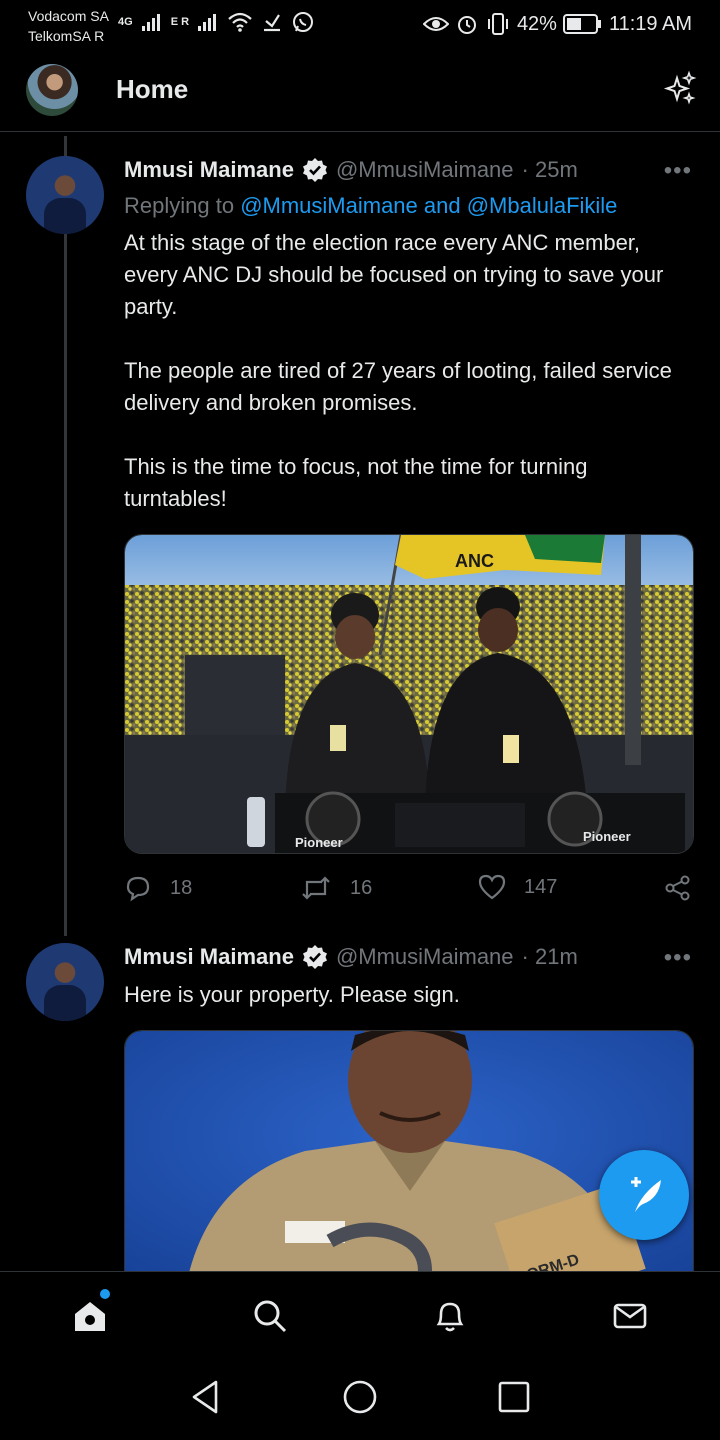 The image size is (720, 1440). I want to click on tweet-actions: 18 16 147, so click(410, 891).